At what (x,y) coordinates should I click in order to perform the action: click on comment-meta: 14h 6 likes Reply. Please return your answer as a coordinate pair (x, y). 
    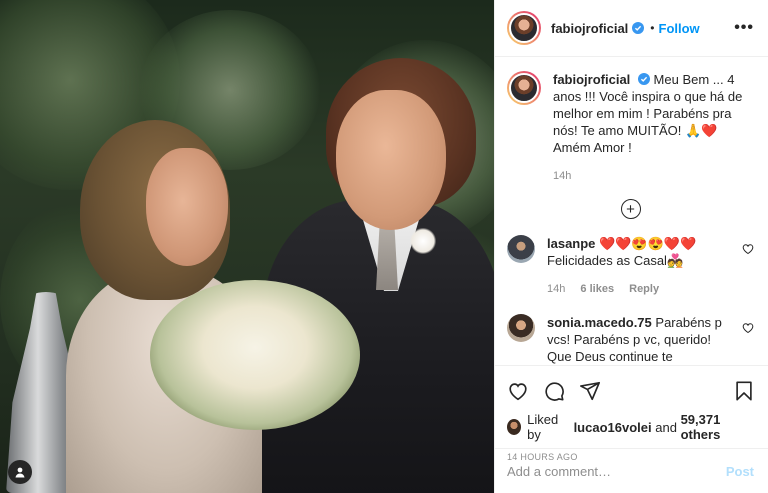
    Looking at the image, I should click on (640, 289).